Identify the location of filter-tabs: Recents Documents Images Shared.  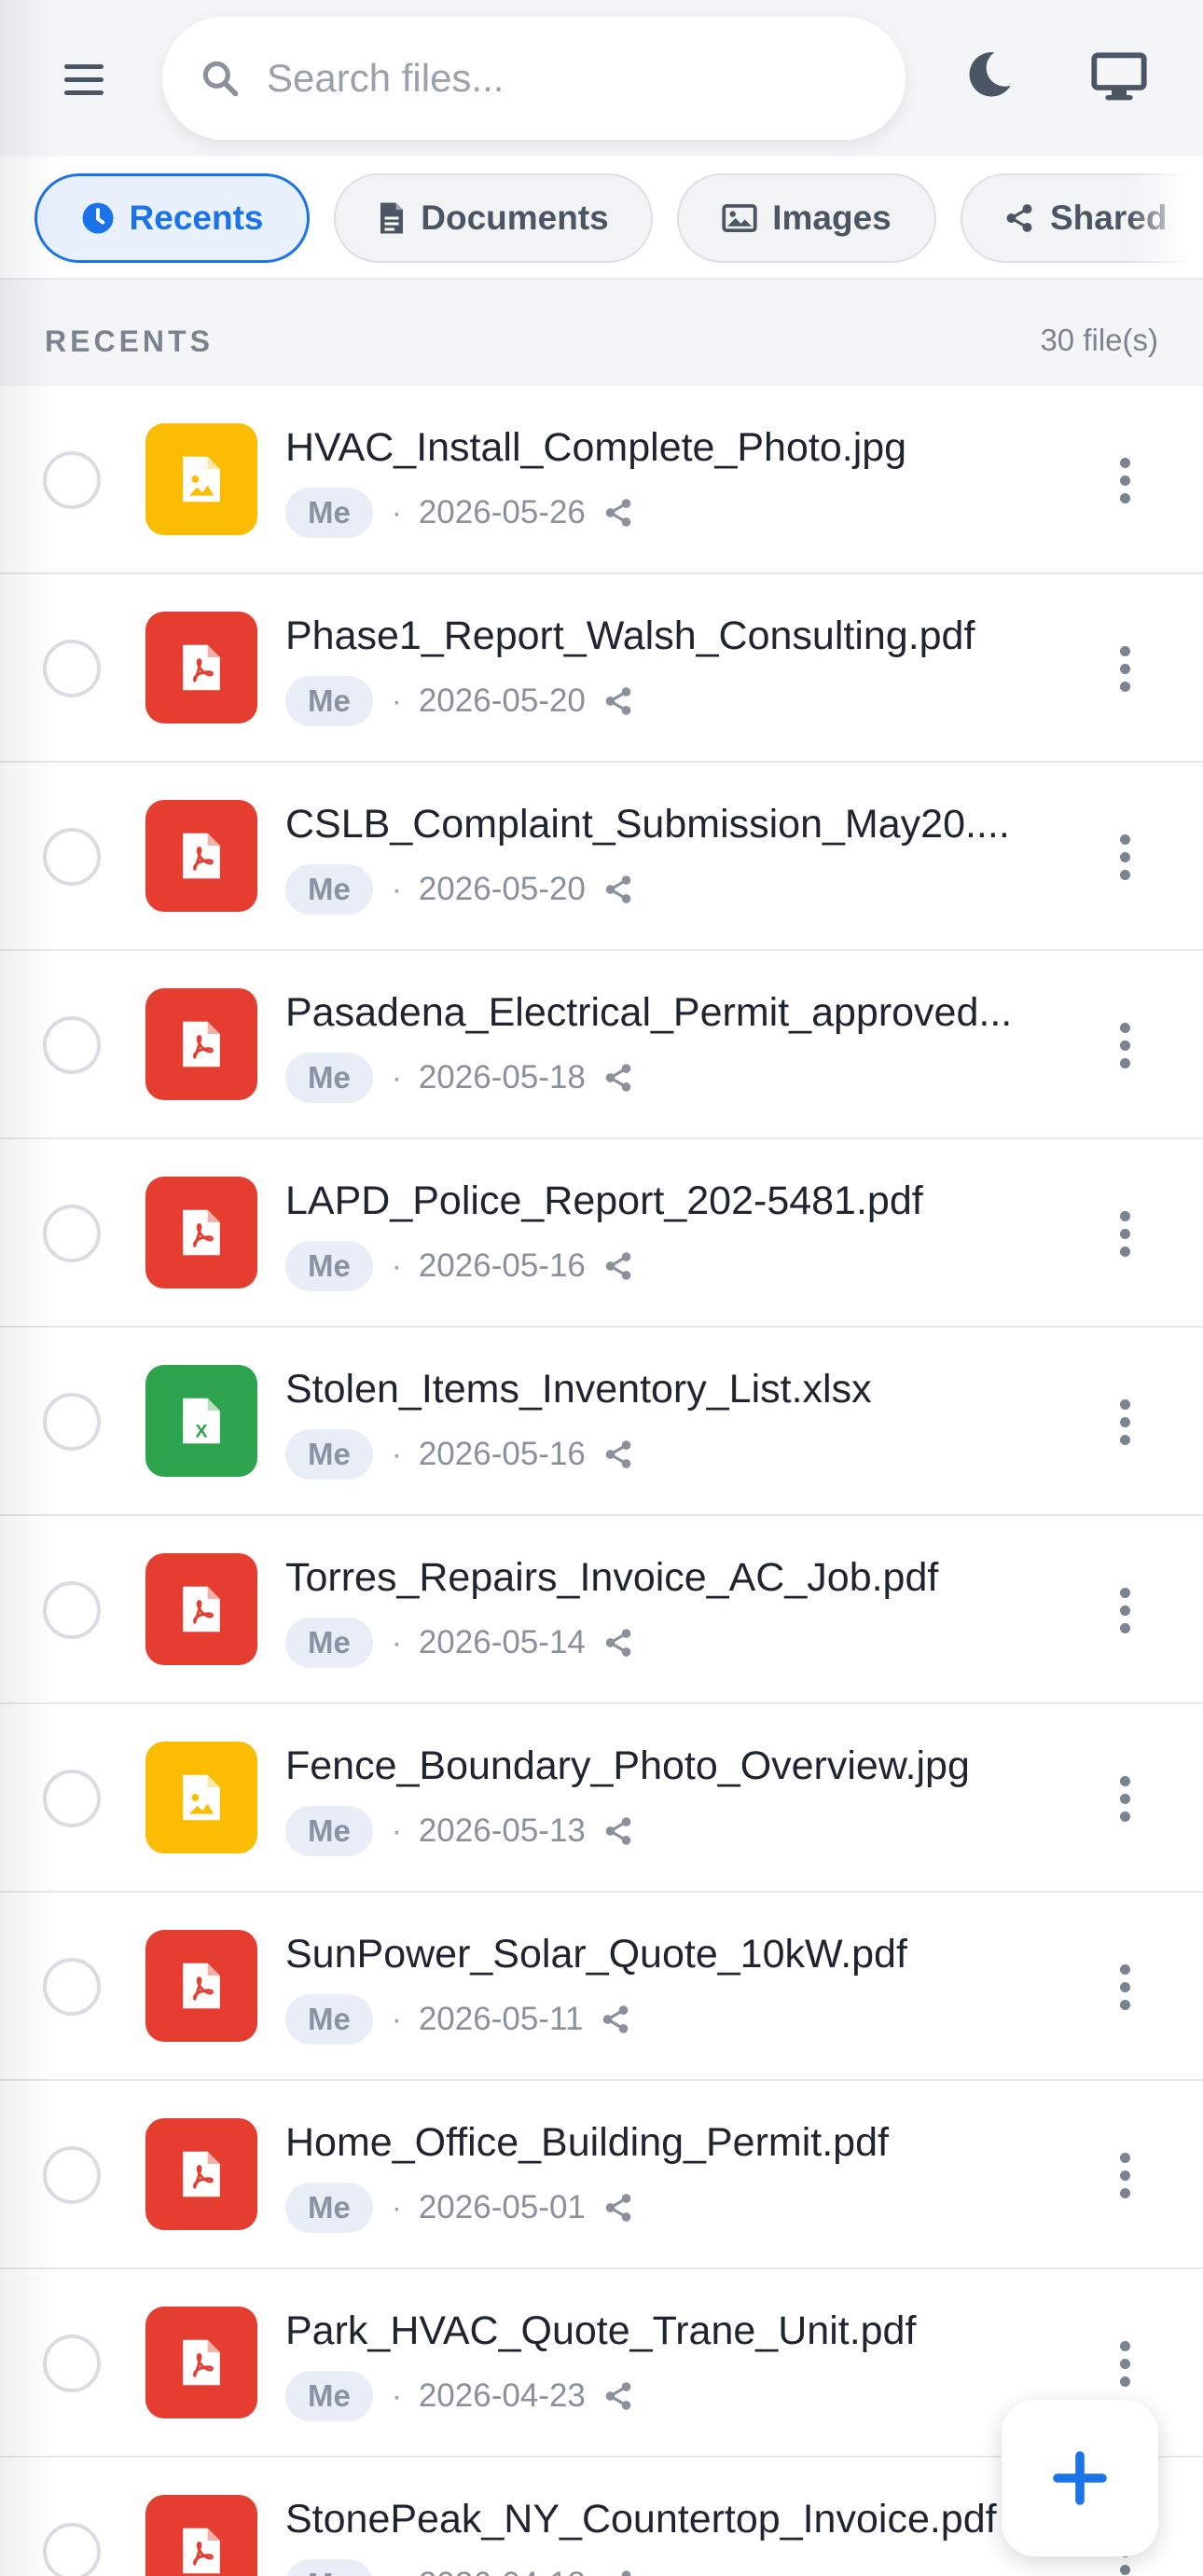
(601, 219).